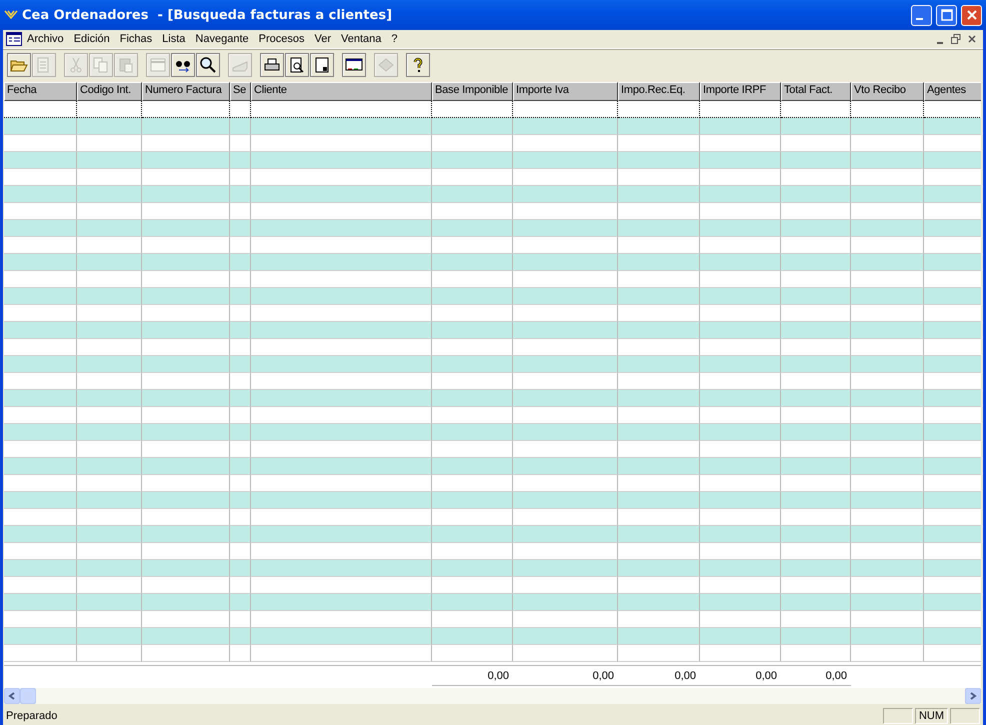 Image resolution: width=986 pixels, height=725 pixels. I want to click on close-button, so click(971, 15).